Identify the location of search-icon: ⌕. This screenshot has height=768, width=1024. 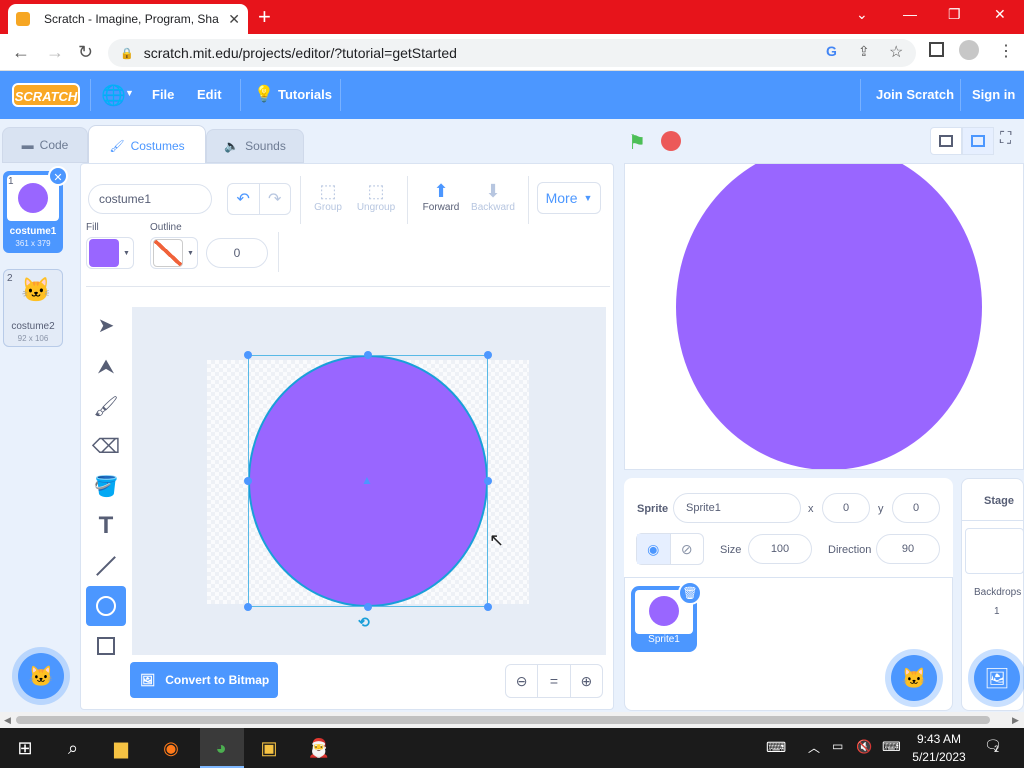
(73, 748).